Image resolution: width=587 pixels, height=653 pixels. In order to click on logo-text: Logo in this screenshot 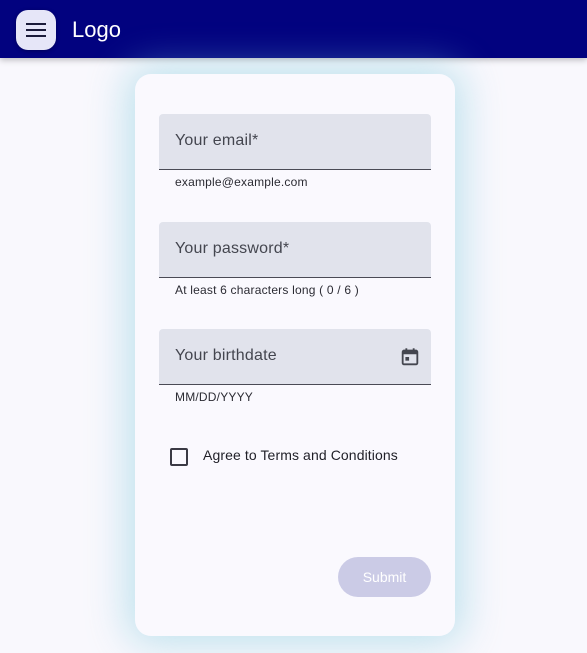, I will do `click(96, 30)`.